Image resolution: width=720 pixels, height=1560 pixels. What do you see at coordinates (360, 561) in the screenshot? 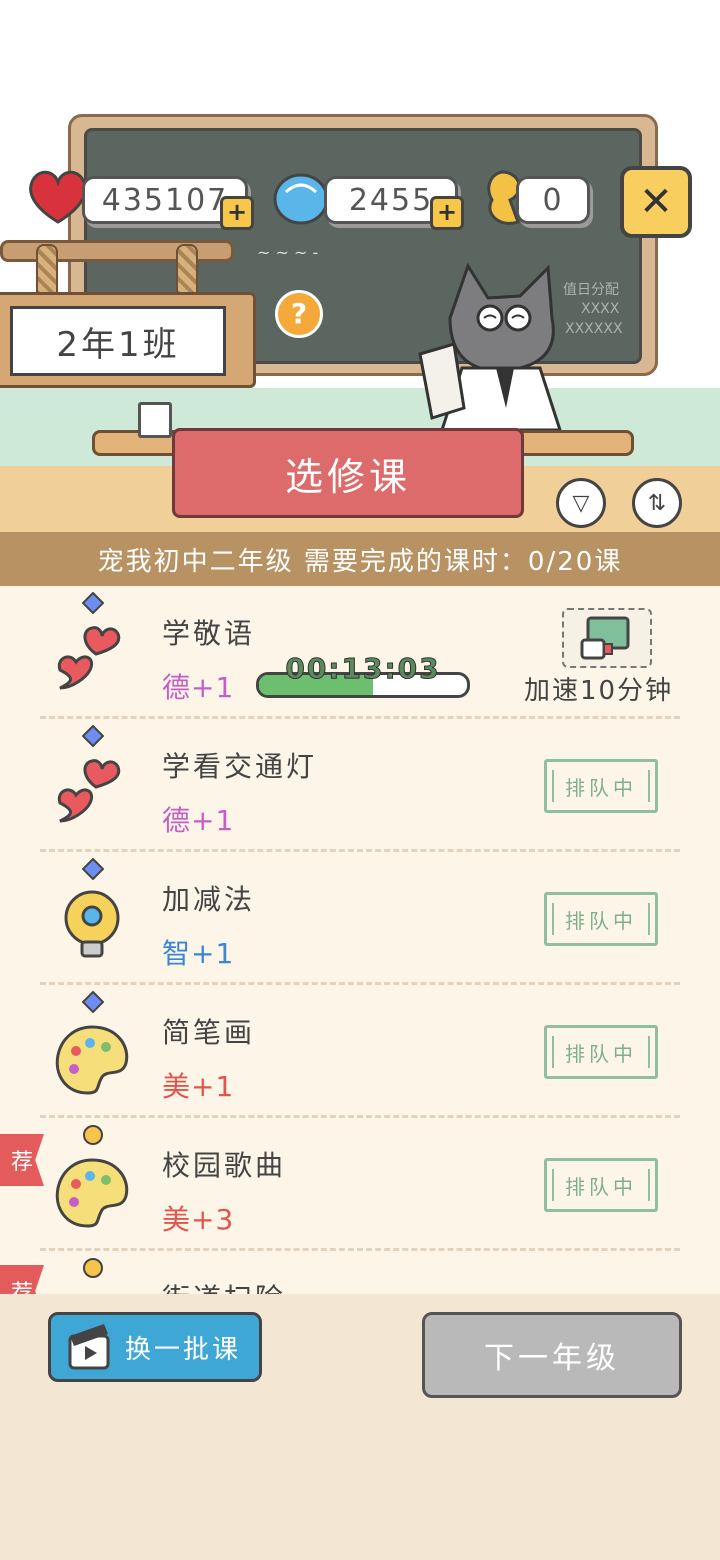
I see `lesson-progress-text: 宠我初中二年级 需要完成的课时：0/20课` at bounding box center [360, 561].